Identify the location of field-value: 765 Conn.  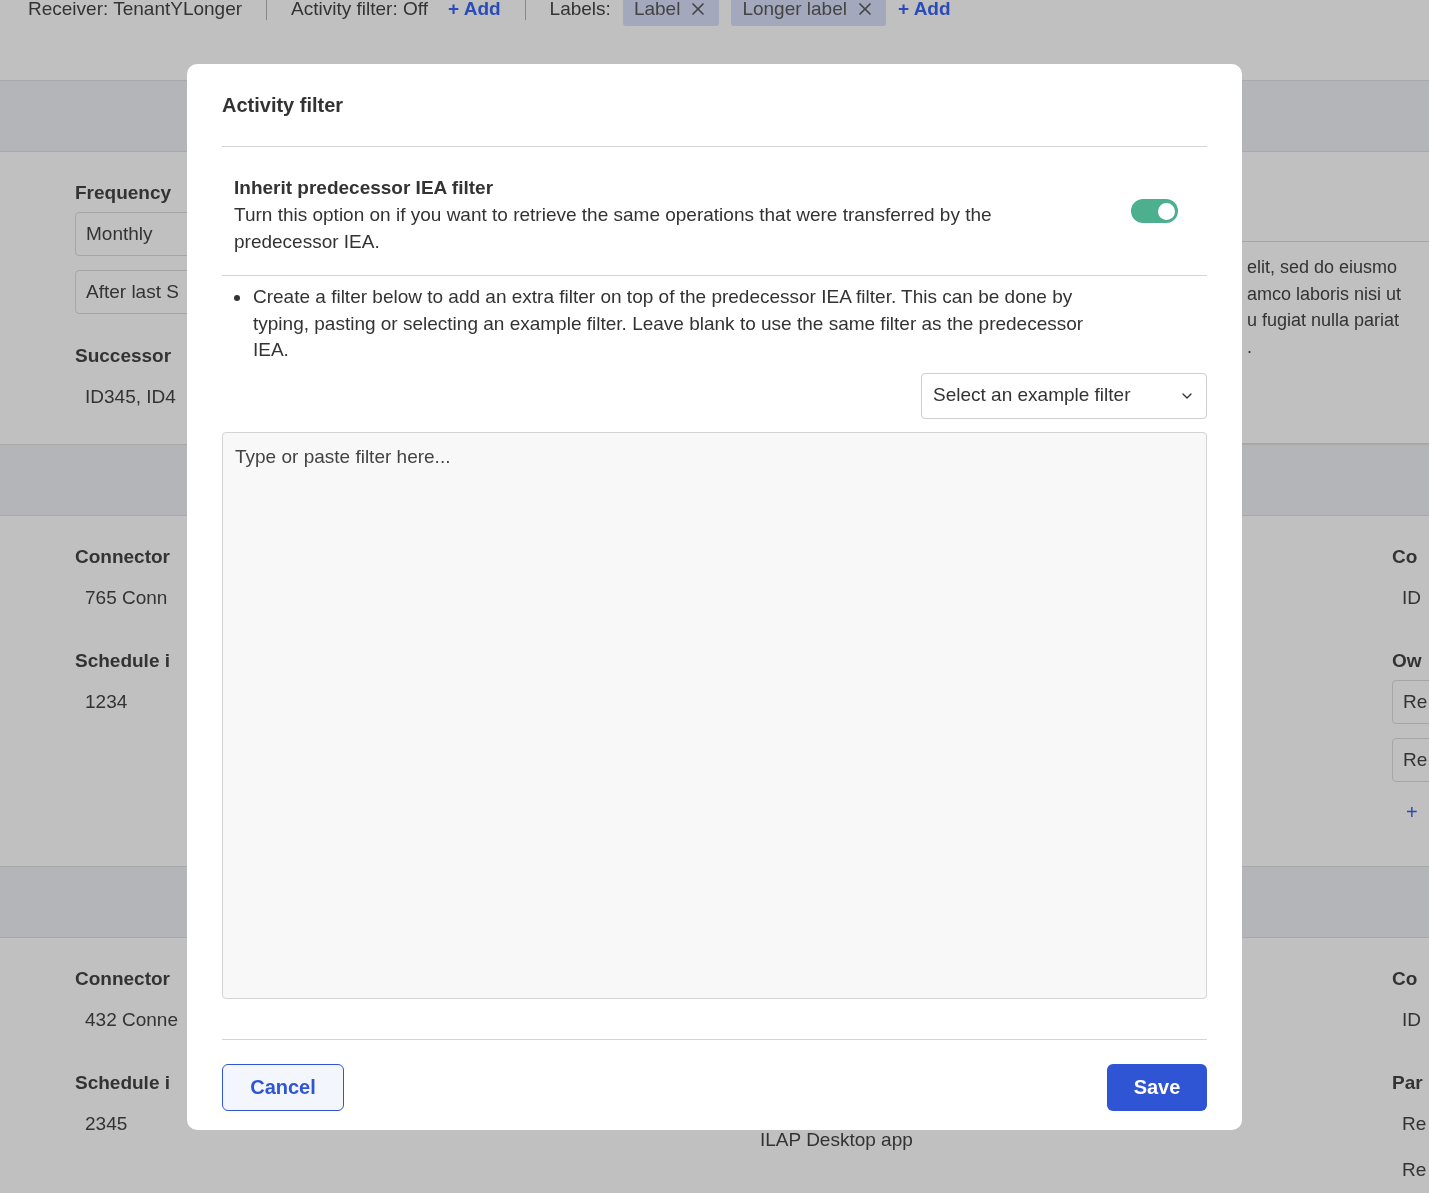
(126, 598).